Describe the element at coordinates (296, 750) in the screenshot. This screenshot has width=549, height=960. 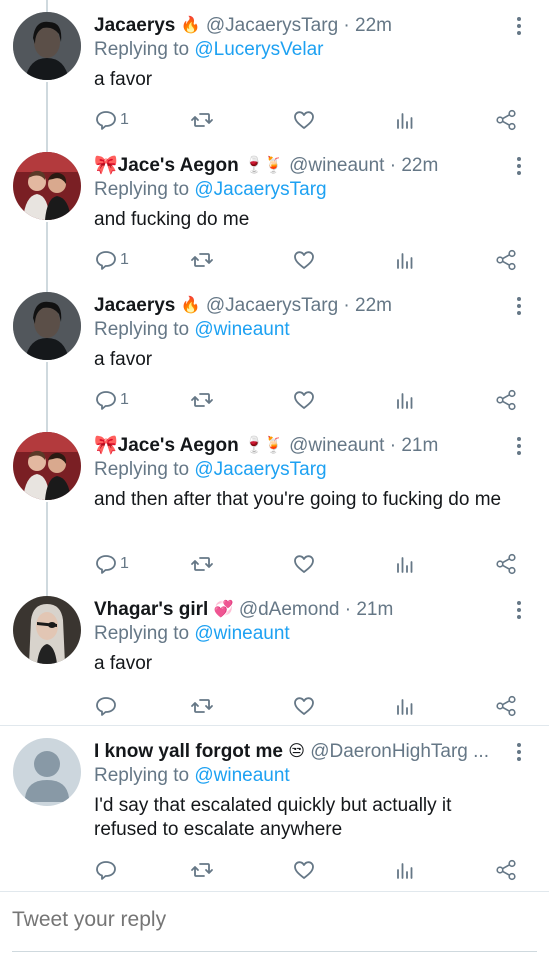
I see `name-emoji: 😒` at that location.